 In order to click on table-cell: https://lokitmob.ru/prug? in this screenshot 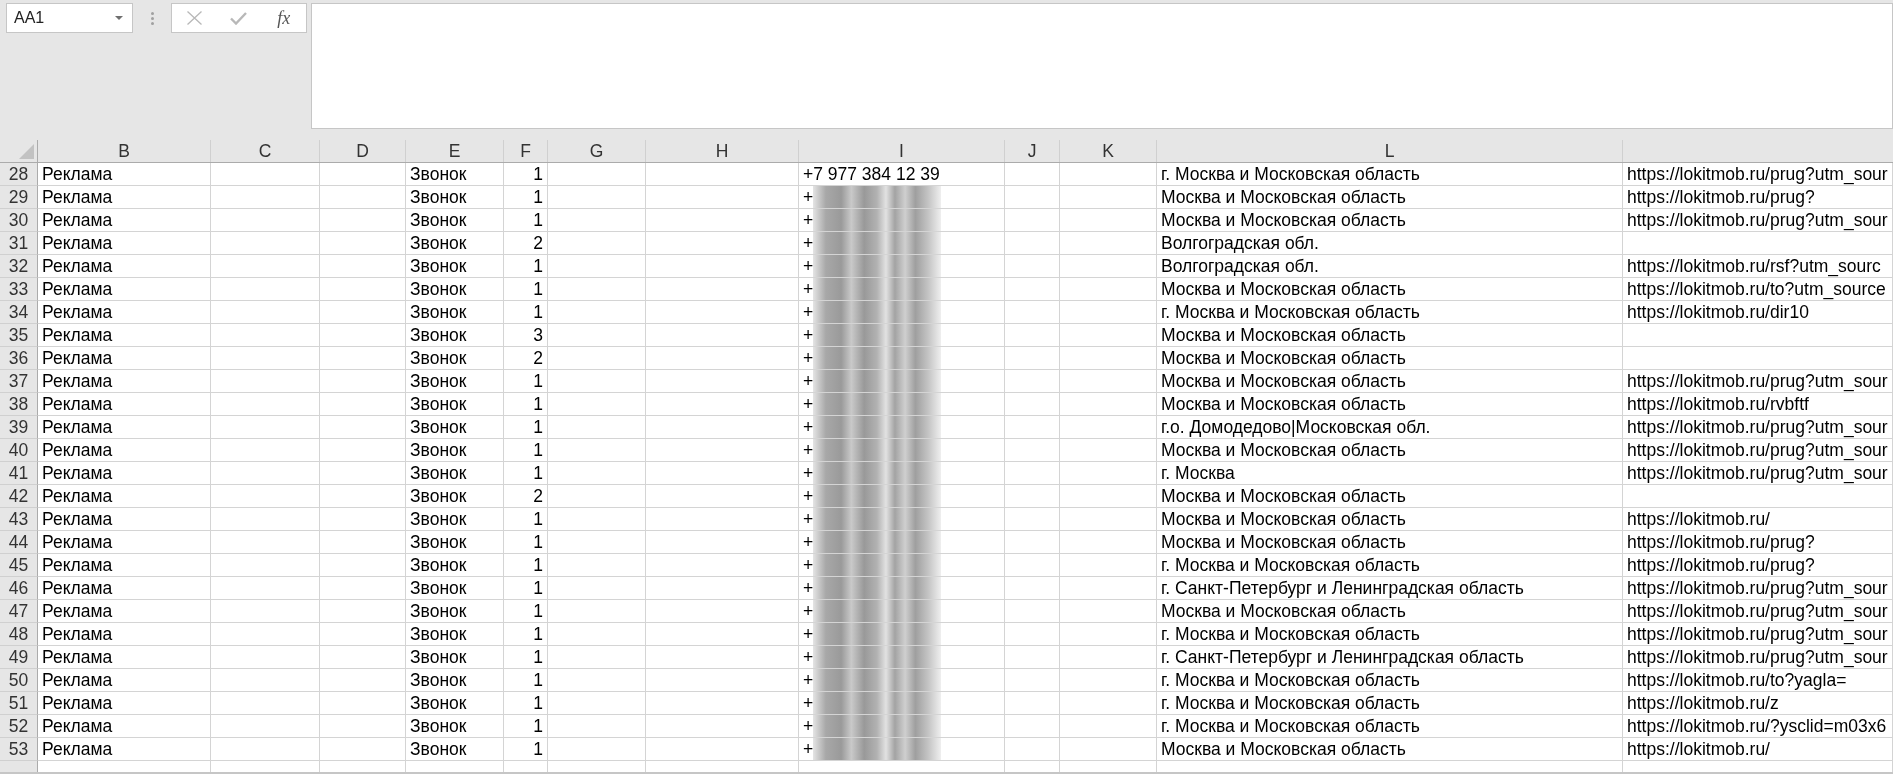, I will do `click(1758, 565)`.